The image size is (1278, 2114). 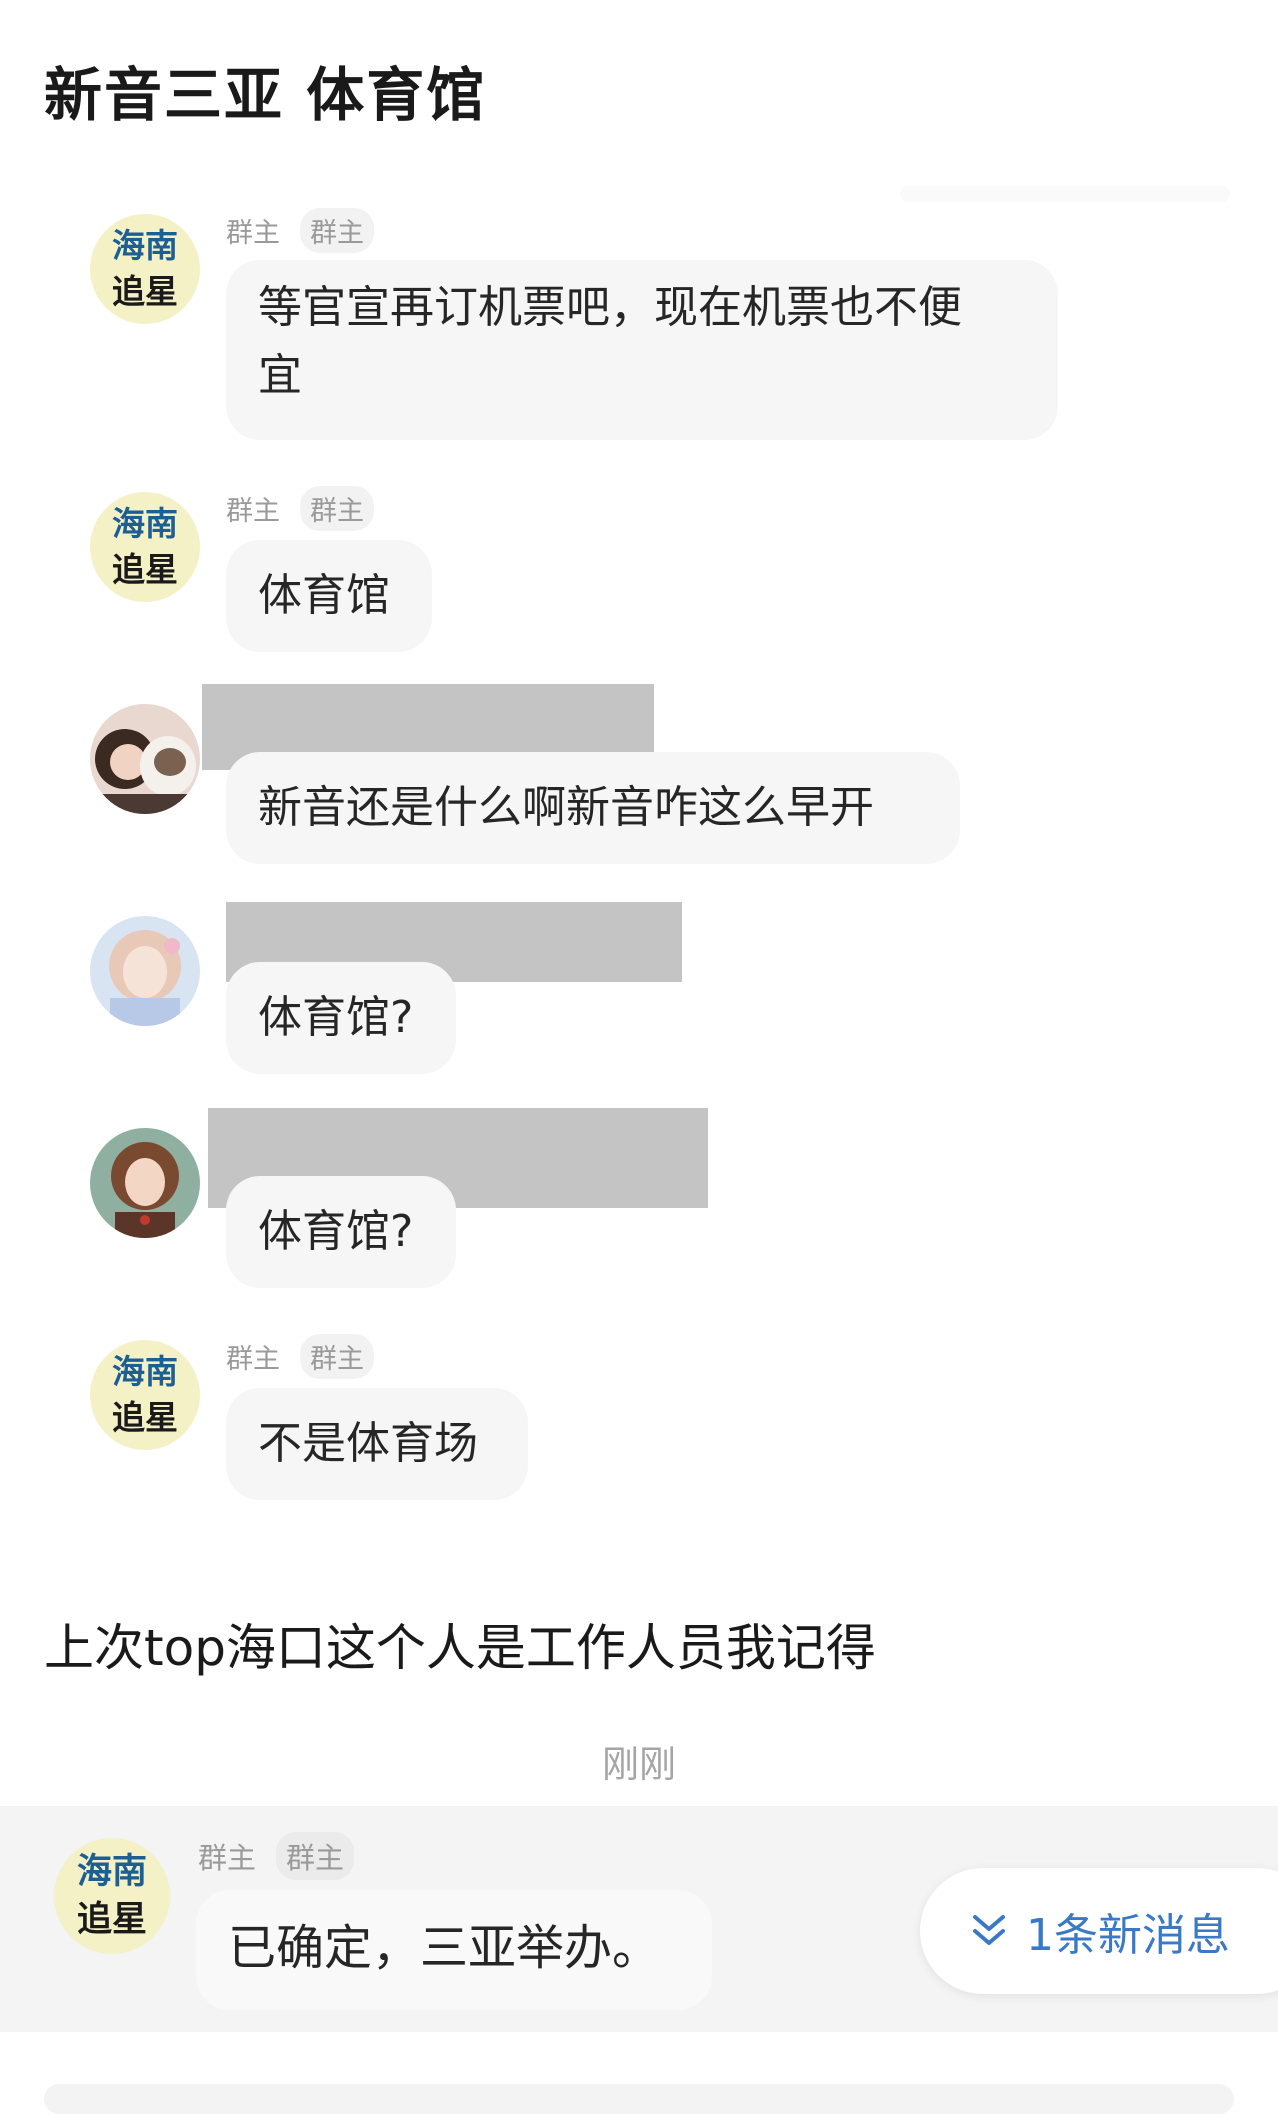 I want to click on message-bubble: 已确定，三亚举办。, so click(x=454, y=1950).